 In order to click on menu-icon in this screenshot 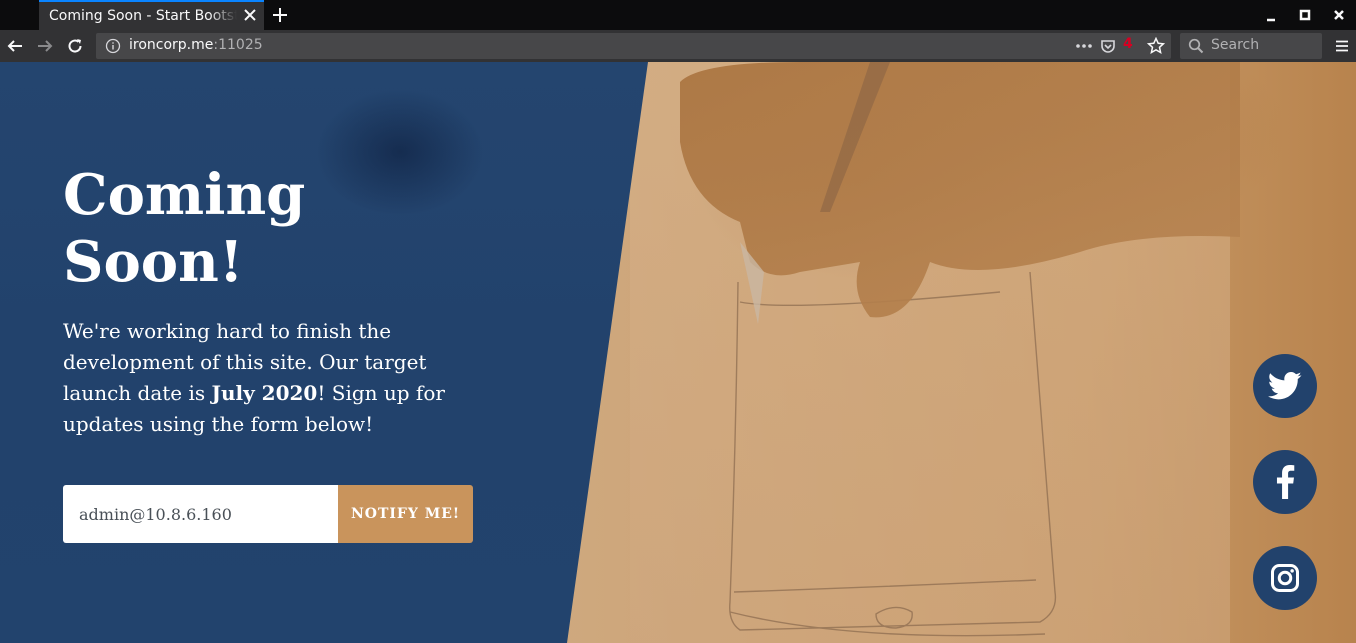, I will do `click(1342, 46)`.